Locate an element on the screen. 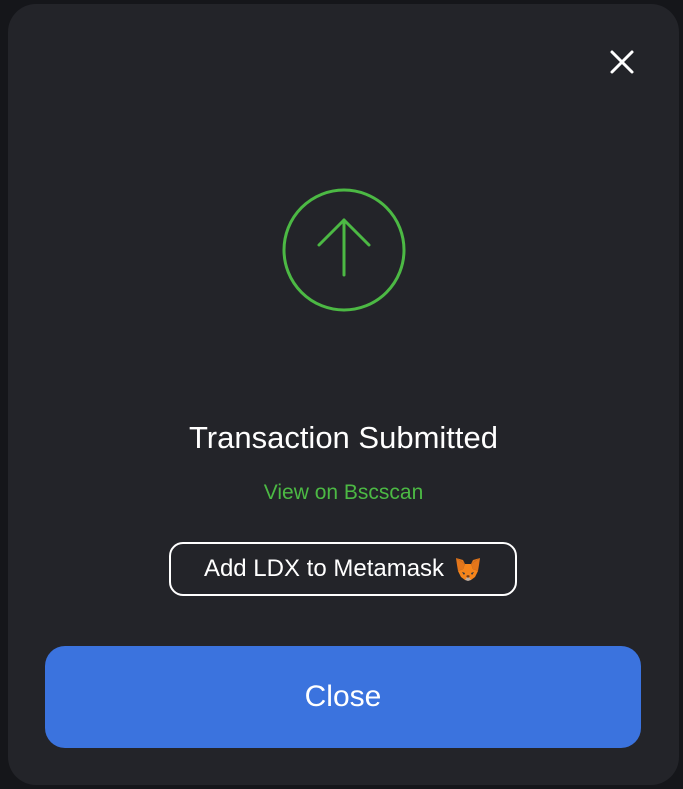 This screenshot has width=683, height=789. view-on-bscscan-link: View on Bscscan is located at coordinates (343, 493).